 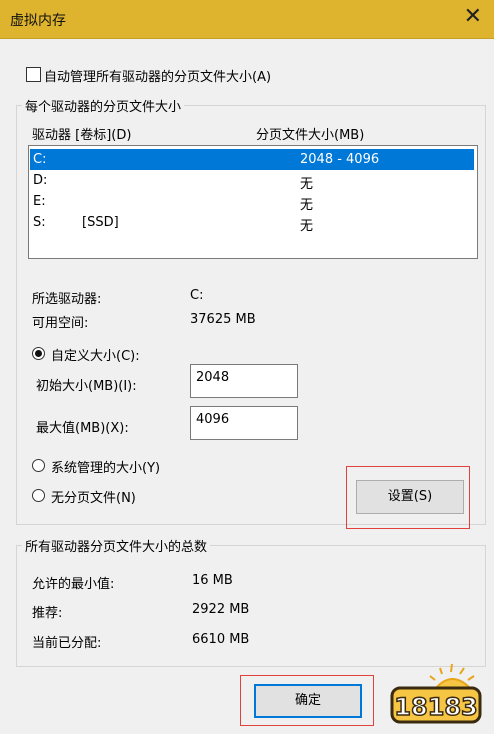 I want to click on currently-allocated-label: 当前已分配:, so click(x=67, y=643).